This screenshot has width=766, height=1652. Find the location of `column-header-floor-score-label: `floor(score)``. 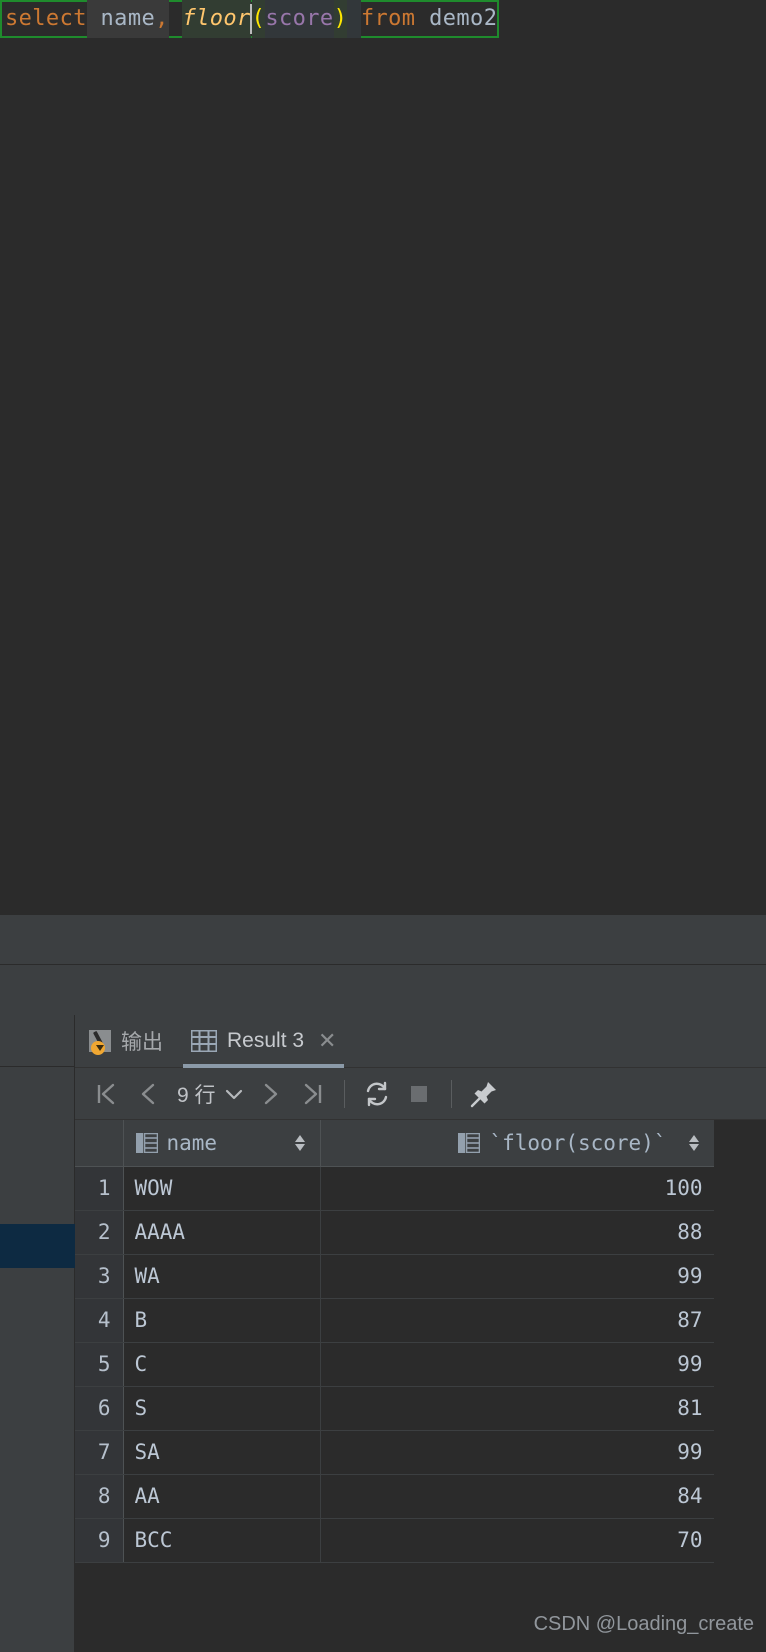

column-header-floor-score-label: `floor(score)` is located at coordinates (578, 1142).